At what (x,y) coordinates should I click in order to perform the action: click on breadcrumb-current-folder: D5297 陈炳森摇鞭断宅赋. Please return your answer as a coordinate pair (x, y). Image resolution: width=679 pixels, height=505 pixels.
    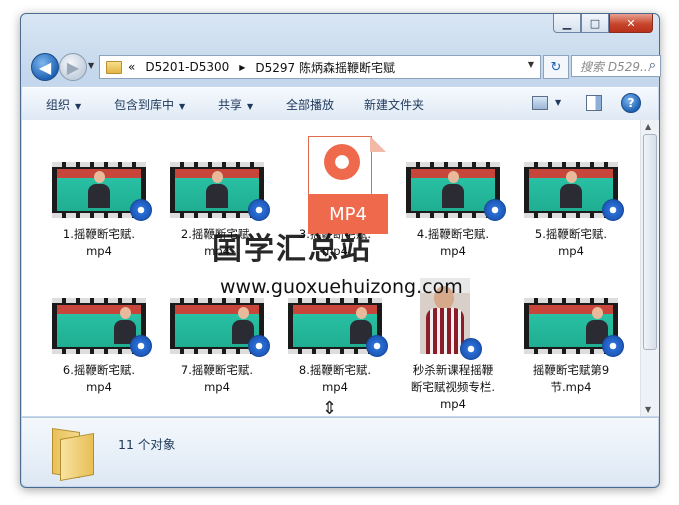
    Looking at the image, I should click on (325, 67).